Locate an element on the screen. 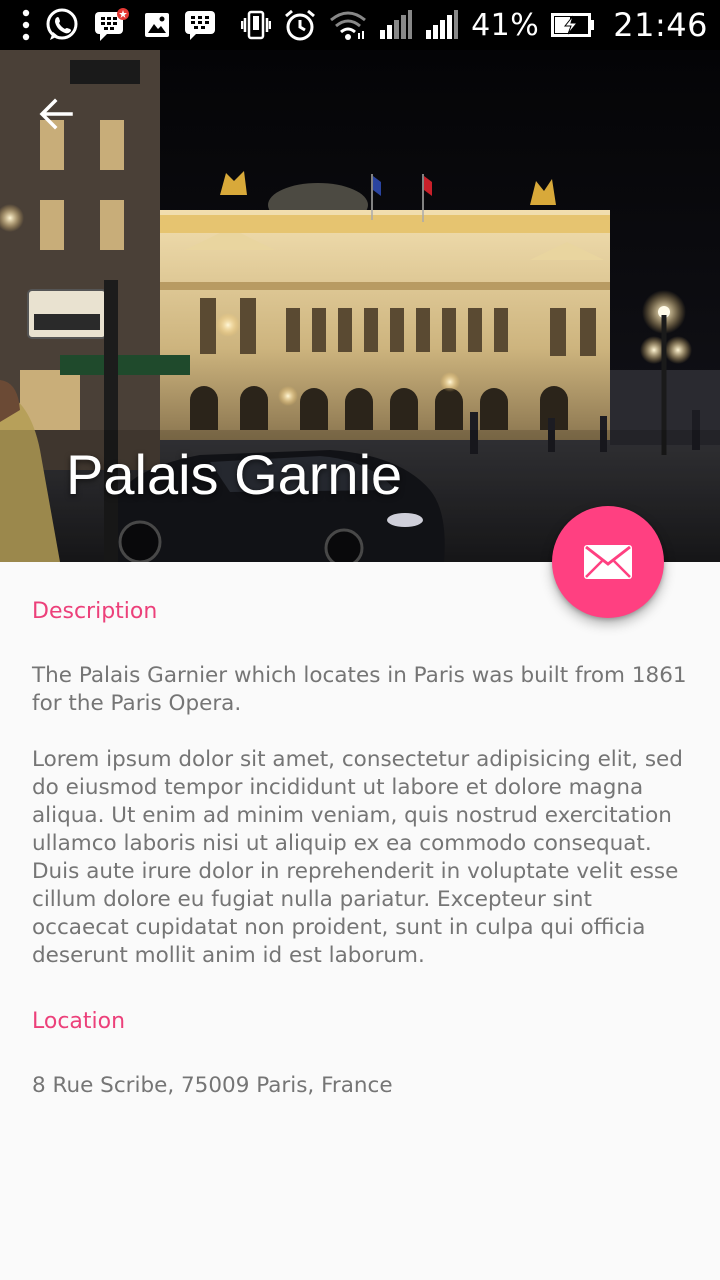  status-bar: 41% 21:46 is located at coordinates (360, 25).